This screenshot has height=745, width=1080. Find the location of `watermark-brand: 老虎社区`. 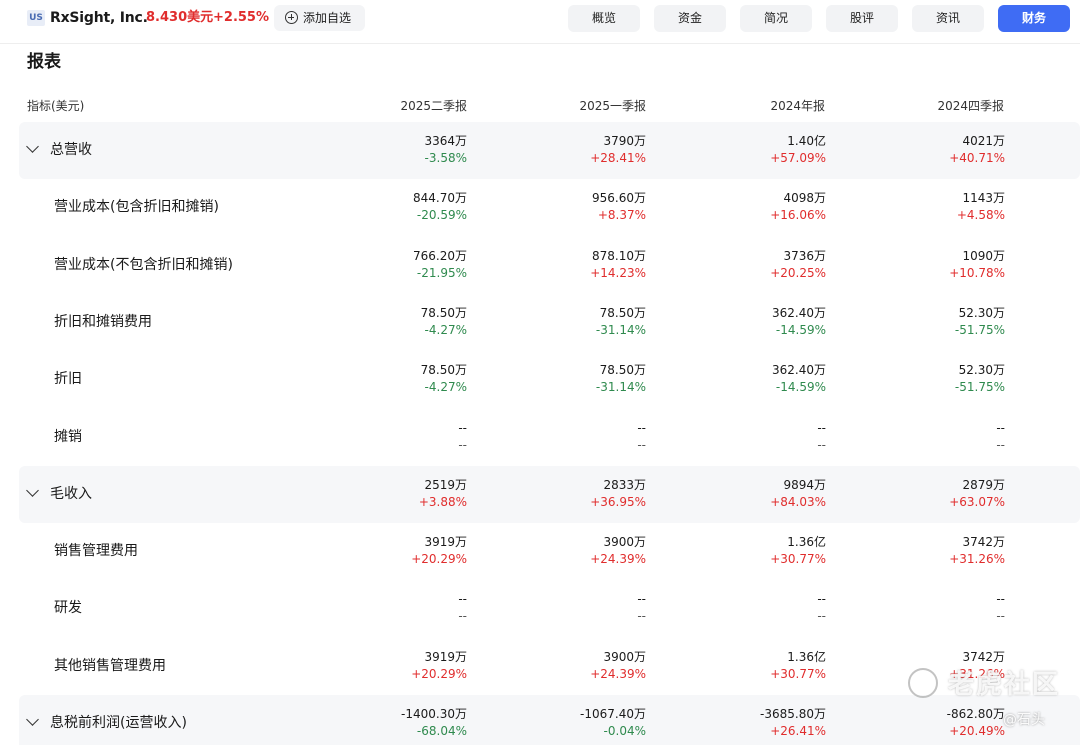

watermark-brand: 老虎社区 is located at coordinates (1004, 685).